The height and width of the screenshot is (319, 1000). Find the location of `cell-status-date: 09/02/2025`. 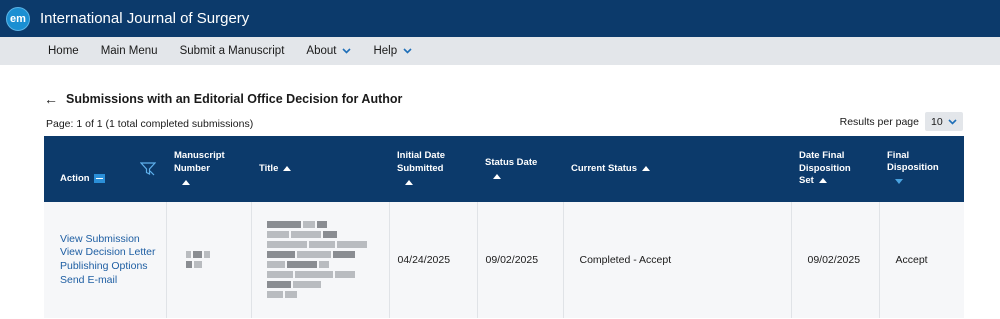

cell-status-date: 09/02/2025 is located at coordinates (520, 260).